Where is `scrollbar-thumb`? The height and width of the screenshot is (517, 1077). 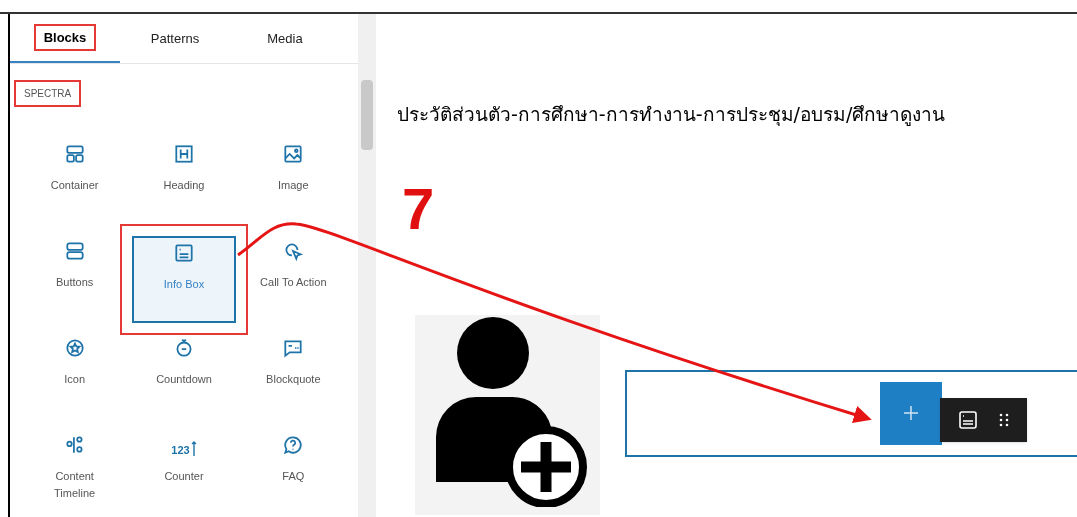
scrollbar-thumb is located at coordinates (367, 115).